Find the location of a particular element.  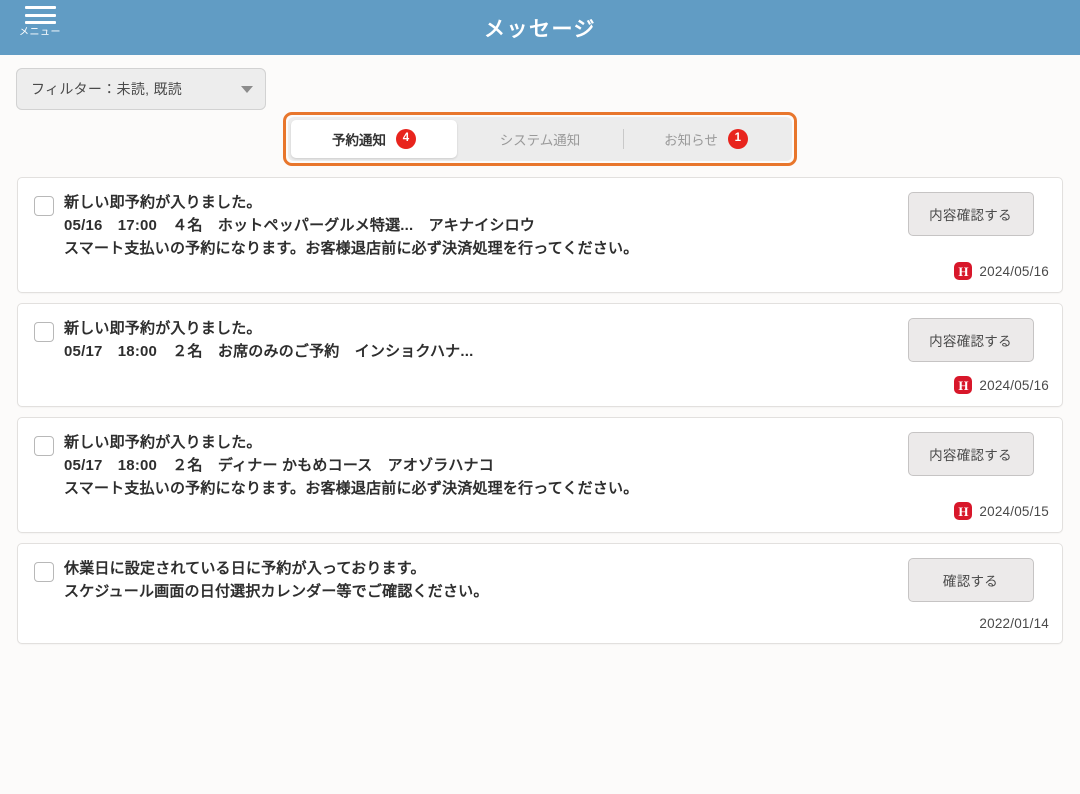

app-header: メニュー メッセージ is located at coordinates (540, 27).